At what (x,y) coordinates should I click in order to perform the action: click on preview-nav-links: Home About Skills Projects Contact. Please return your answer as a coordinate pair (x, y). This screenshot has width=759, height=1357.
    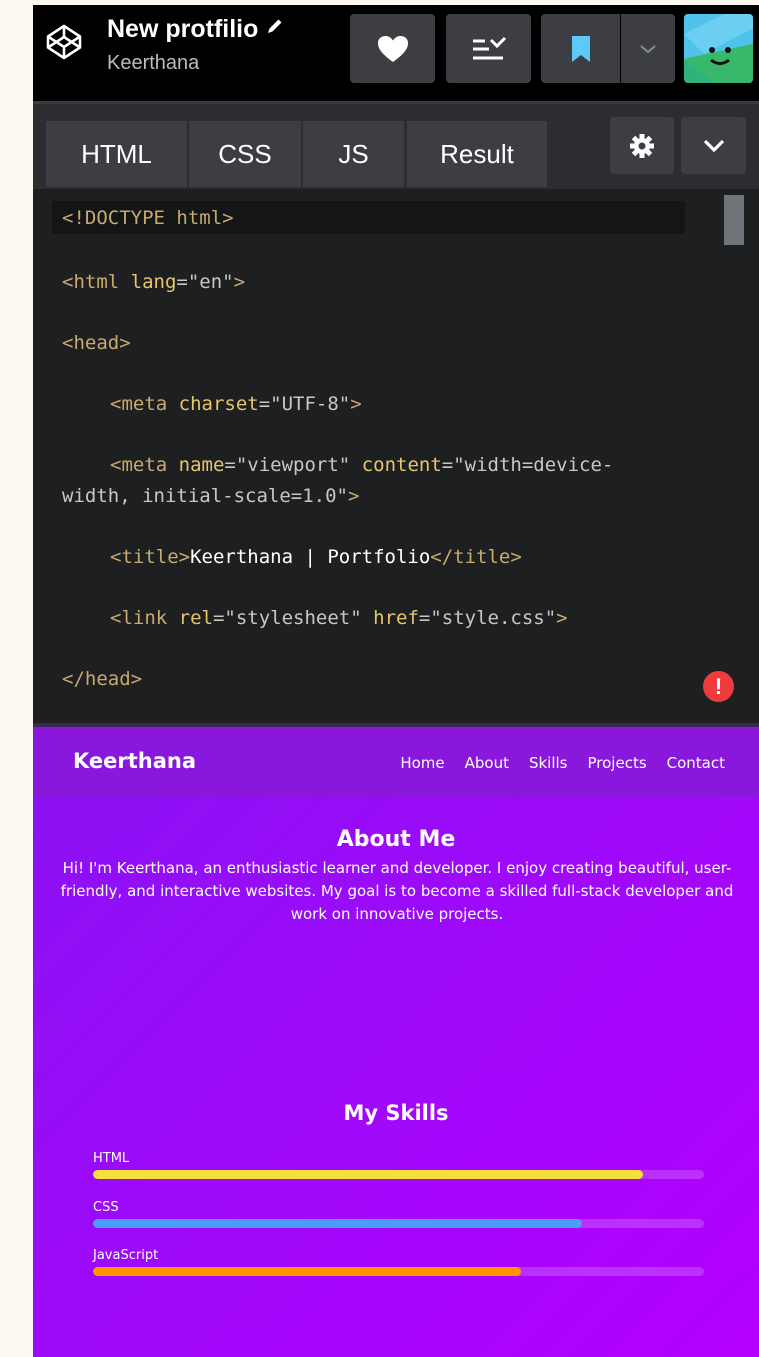
    Looking at the image, I should click on (562, 763).